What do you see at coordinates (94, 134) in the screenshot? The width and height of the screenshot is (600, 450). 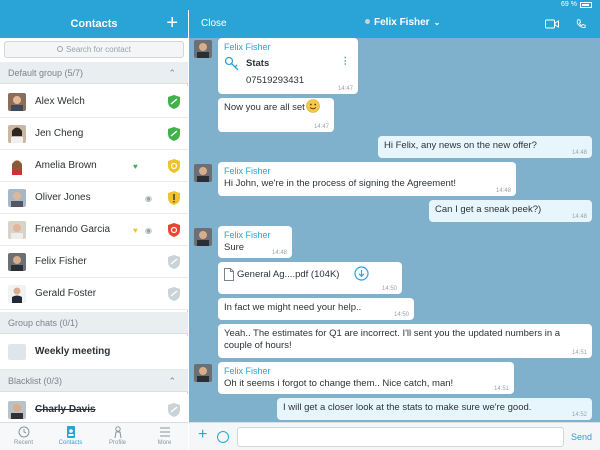 I see `contact-row: Jen Cheng` at bounding box center [94, 134].